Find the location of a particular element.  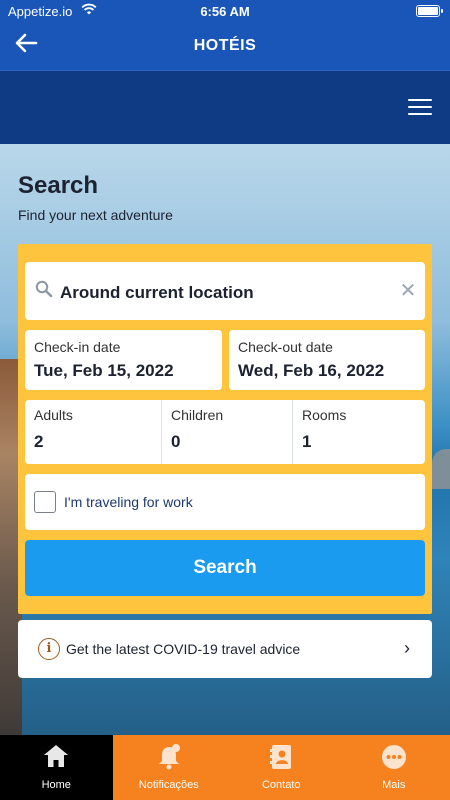

page-title: HOTÉIS is located at coordinates (225, 45).